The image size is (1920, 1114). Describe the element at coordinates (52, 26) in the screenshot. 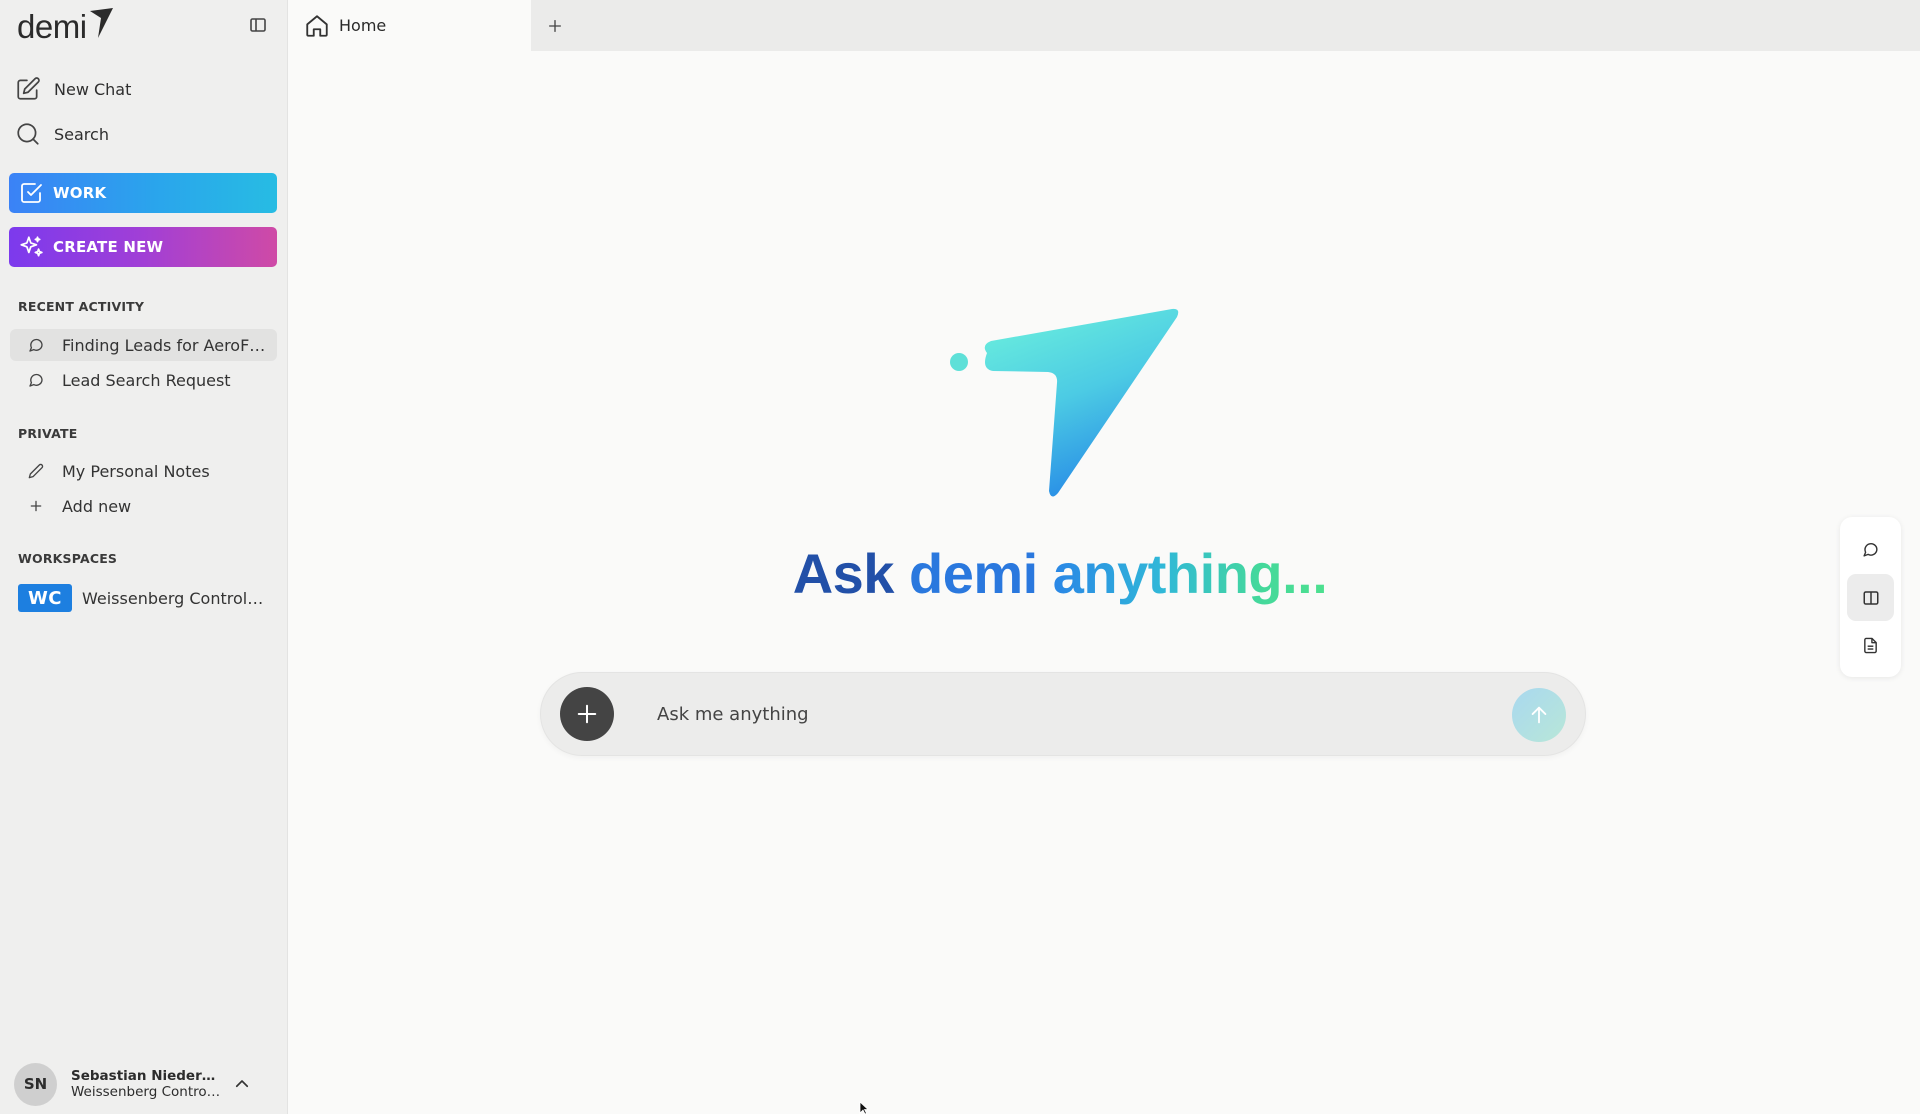

I see `logo-text: demi` at that location.